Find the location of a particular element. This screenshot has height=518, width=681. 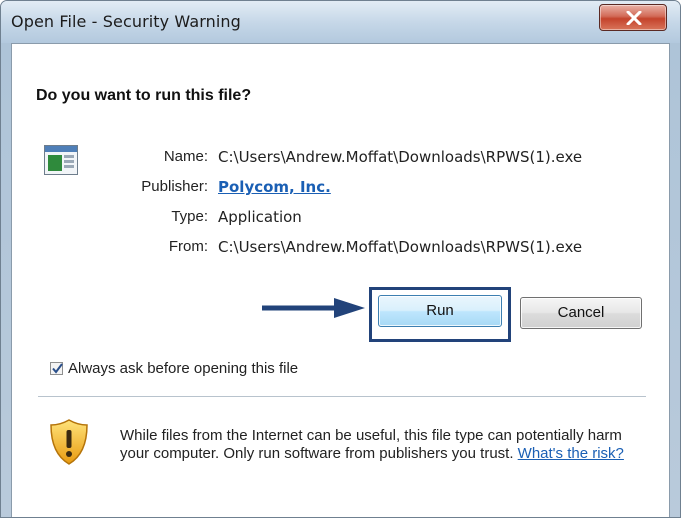

always-ask-label: Always ask before opening this file is located at coordinates (183, 368).